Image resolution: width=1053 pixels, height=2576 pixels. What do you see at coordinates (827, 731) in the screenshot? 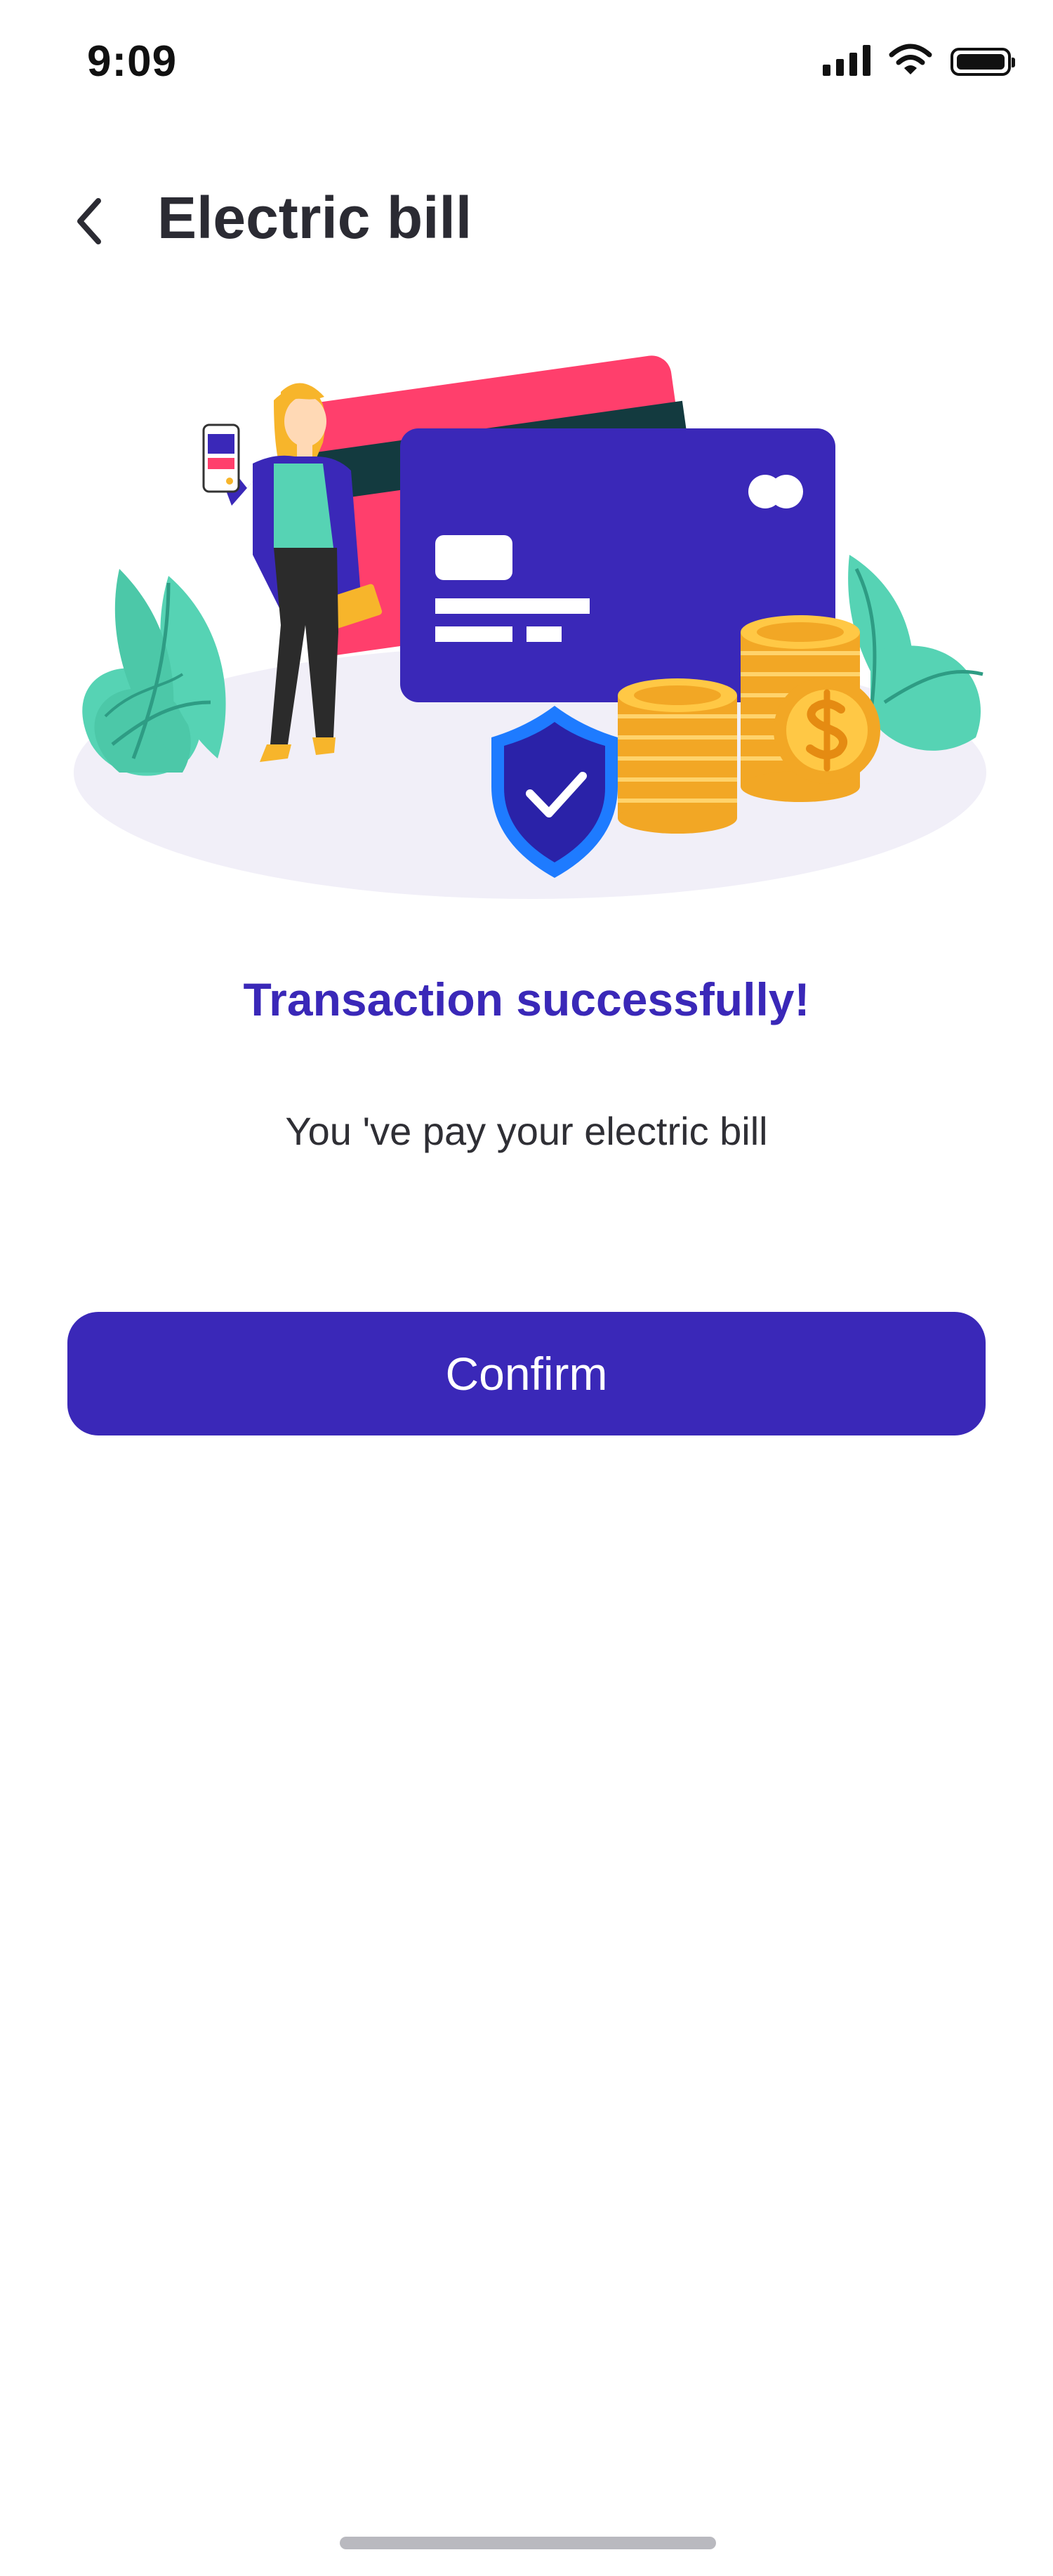
I see `dollar-coin-icon` at bounding box center [827, 731].